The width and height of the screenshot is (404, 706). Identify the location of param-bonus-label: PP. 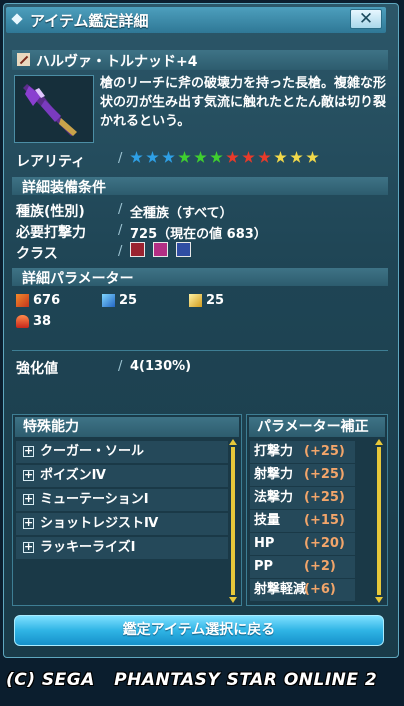
(264, 566).